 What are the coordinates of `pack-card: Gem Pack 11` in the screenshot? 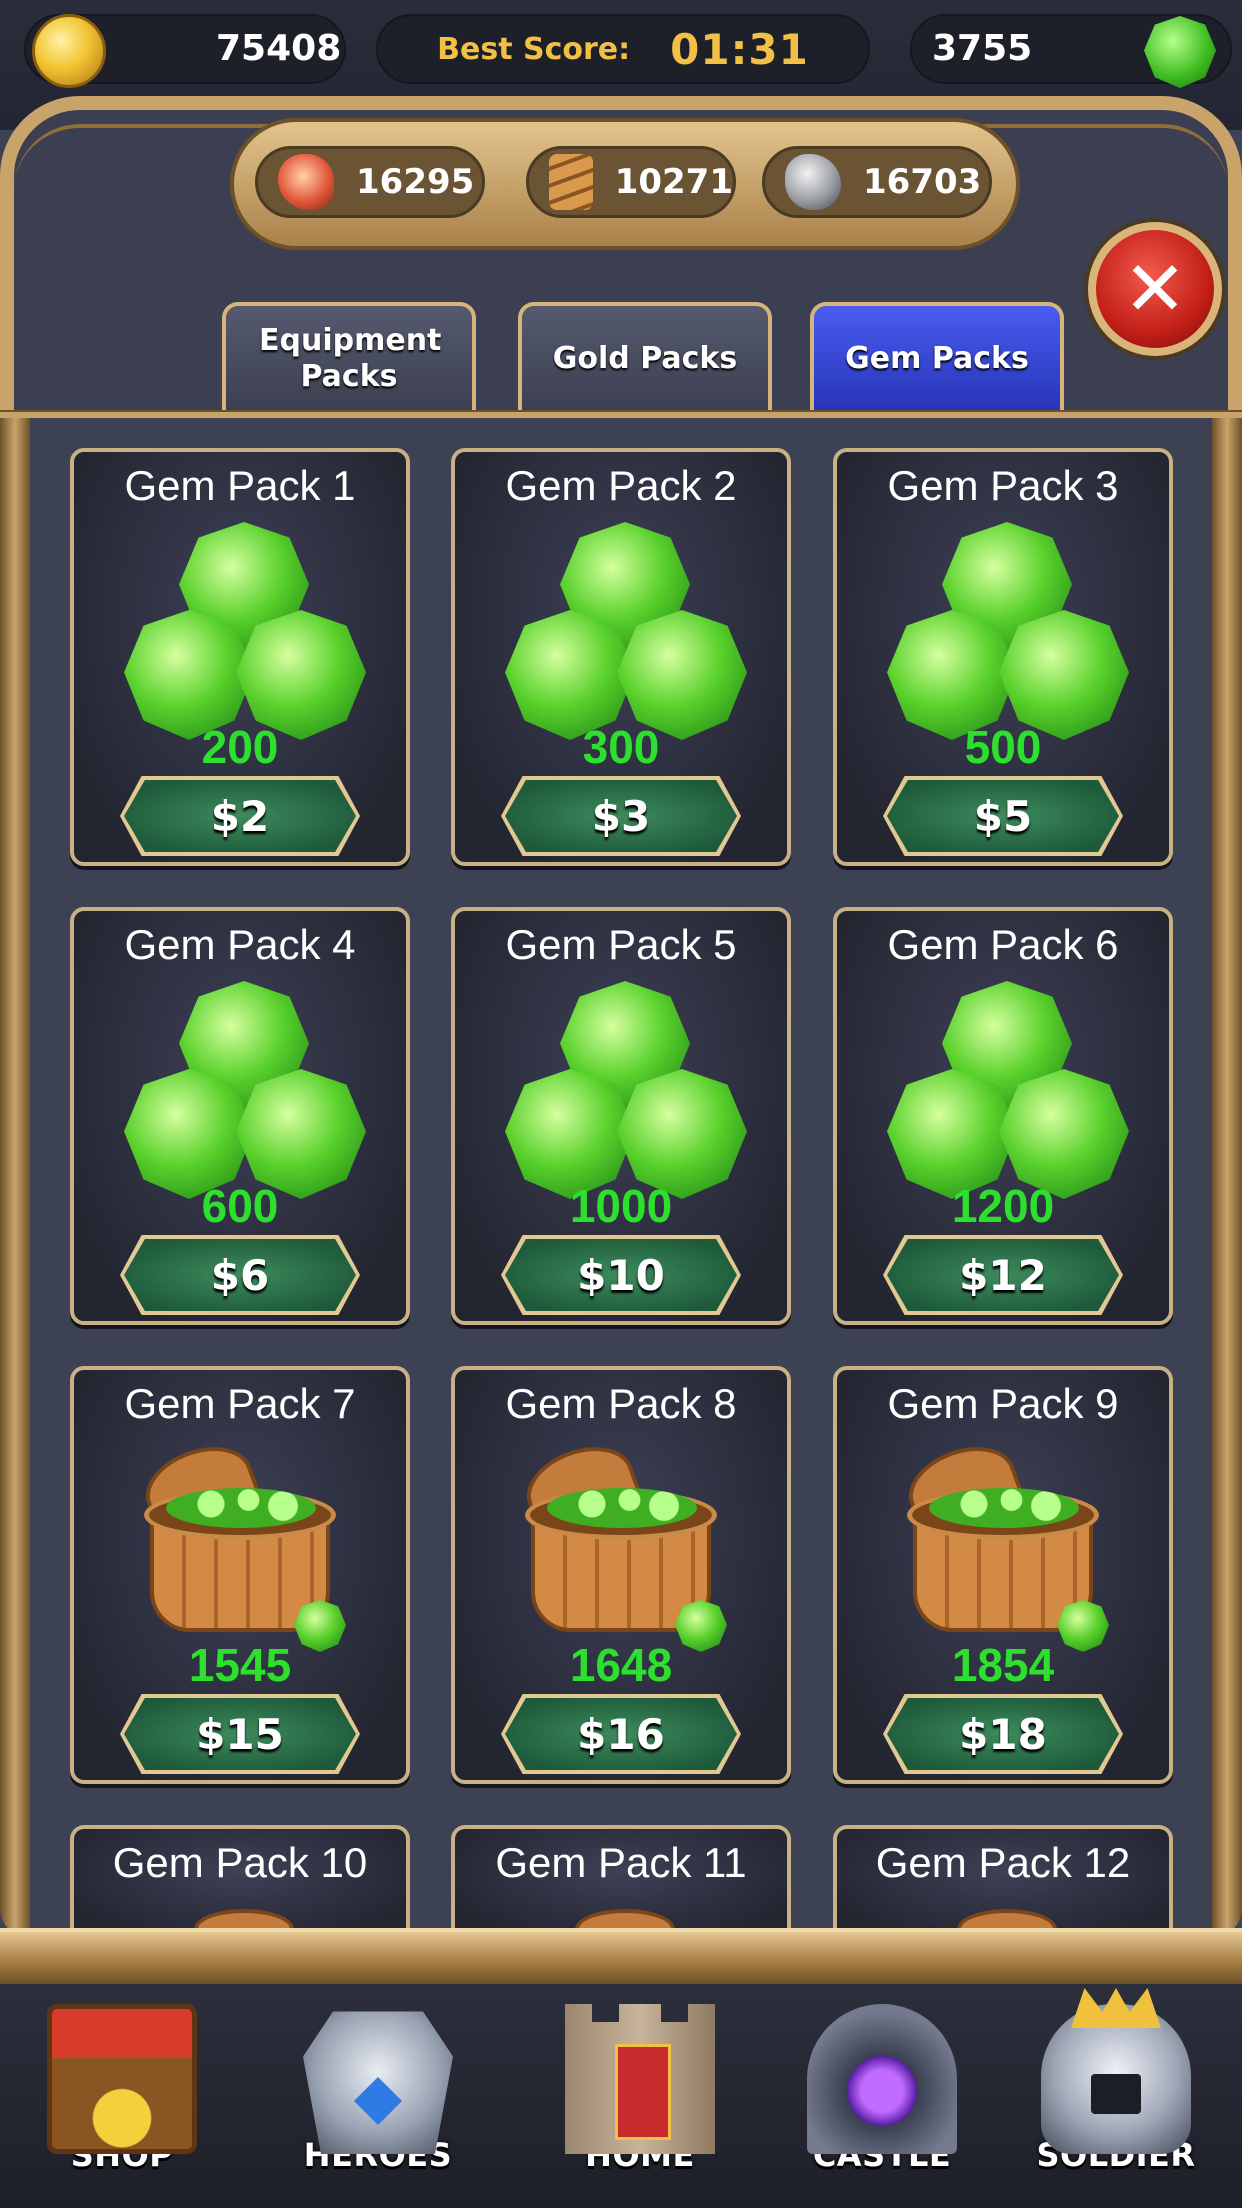 It's located at (621, 1877).